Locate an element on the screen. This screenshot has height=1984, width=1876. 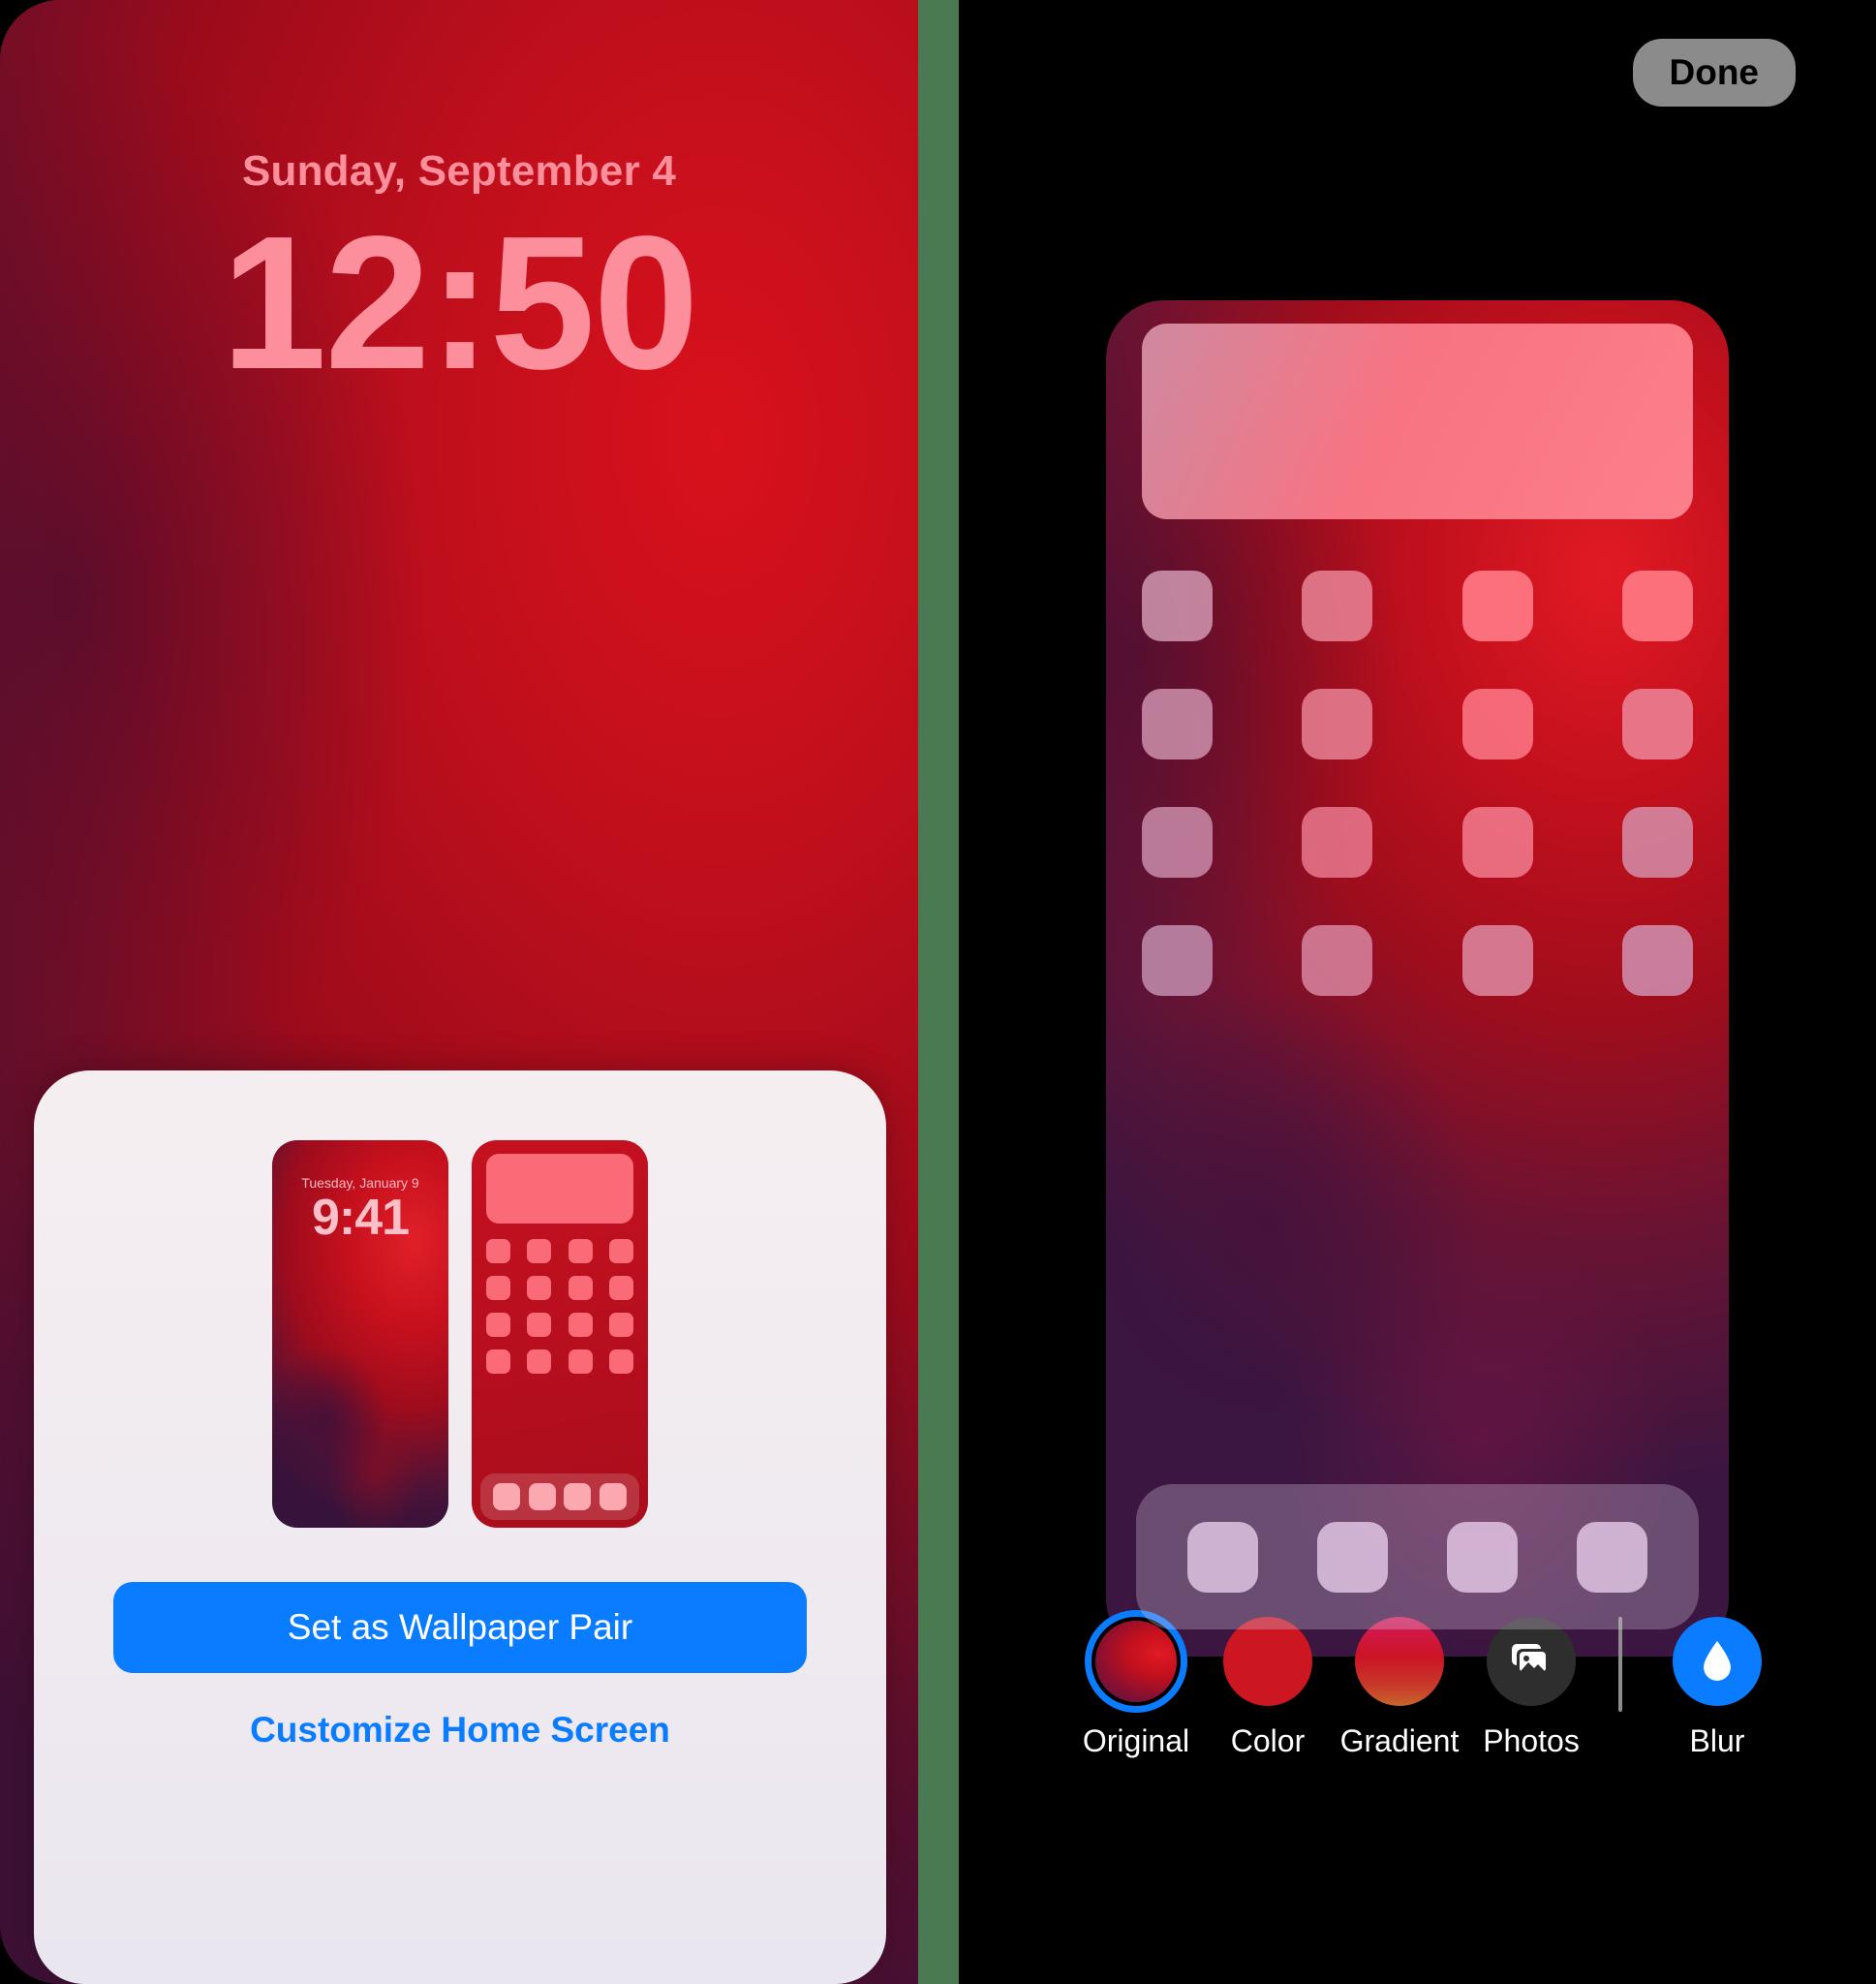
style-option-blur: Blur is located at coordinates (1717, 1688).